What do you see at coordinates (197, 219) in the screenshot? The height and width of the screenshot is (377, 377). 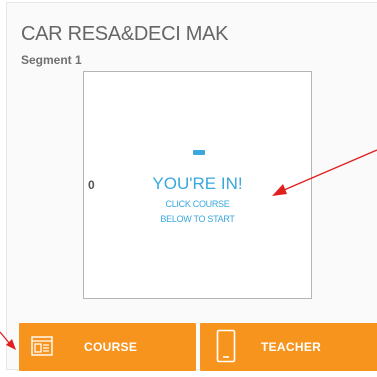 I see `instruction-line-2: BELOW TO START` at bounding box center [197, 219].